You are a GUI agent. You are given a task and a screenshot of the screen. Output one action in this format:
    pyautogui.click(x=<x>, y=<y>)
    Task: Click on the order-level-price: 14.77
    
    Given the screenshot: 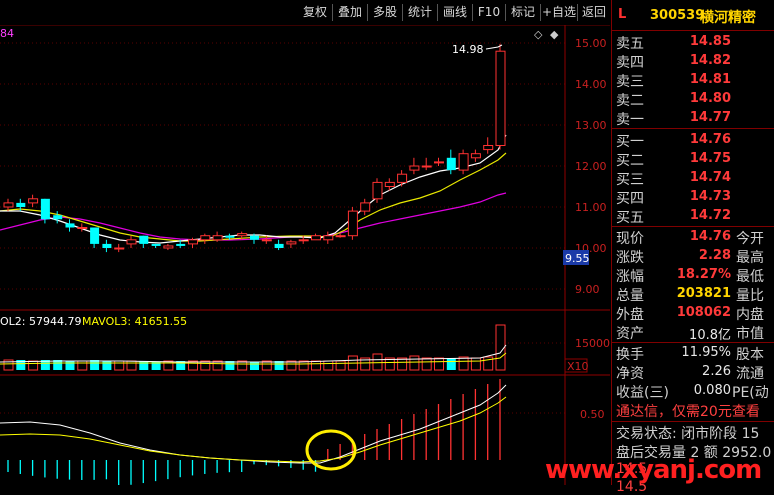 What is the action you would take?
    pyautogui.click(x=710, y=117)
    